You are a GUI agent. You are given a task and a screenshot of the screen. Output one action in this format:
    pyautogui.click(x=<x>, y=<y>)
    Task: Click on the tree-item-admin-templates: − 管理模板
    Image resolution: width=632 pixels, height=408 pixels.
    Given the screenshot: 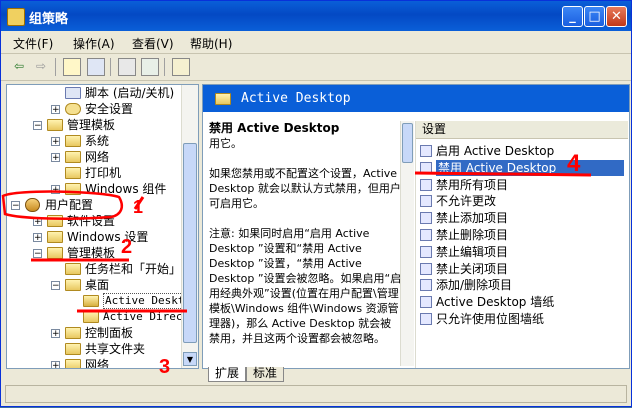 What is the action you would take?
    pyautogui.click(x=108, y=125)
    